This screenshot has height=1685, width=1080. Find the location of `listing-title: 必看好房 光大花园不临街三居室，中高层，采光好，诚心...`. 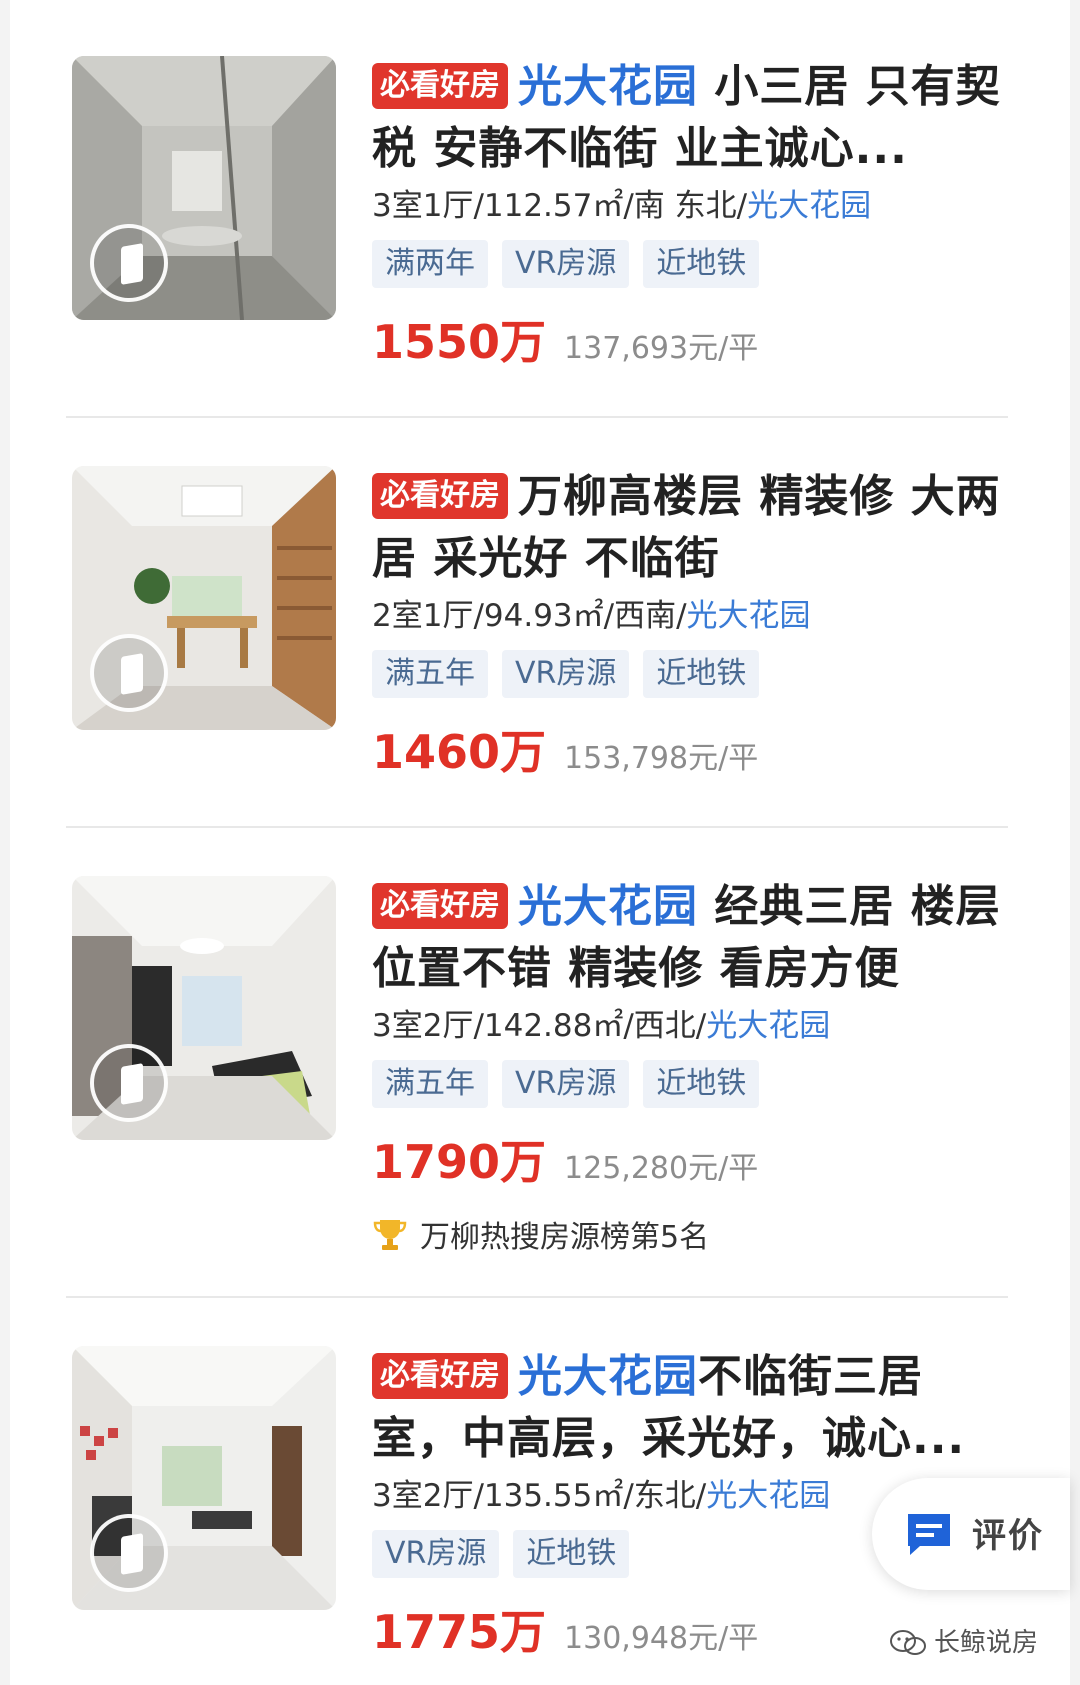

listing-title: 必看好房 光大花园不临街三居室，中高层，采光好，诚心... is located at coordinates (692, 1408).